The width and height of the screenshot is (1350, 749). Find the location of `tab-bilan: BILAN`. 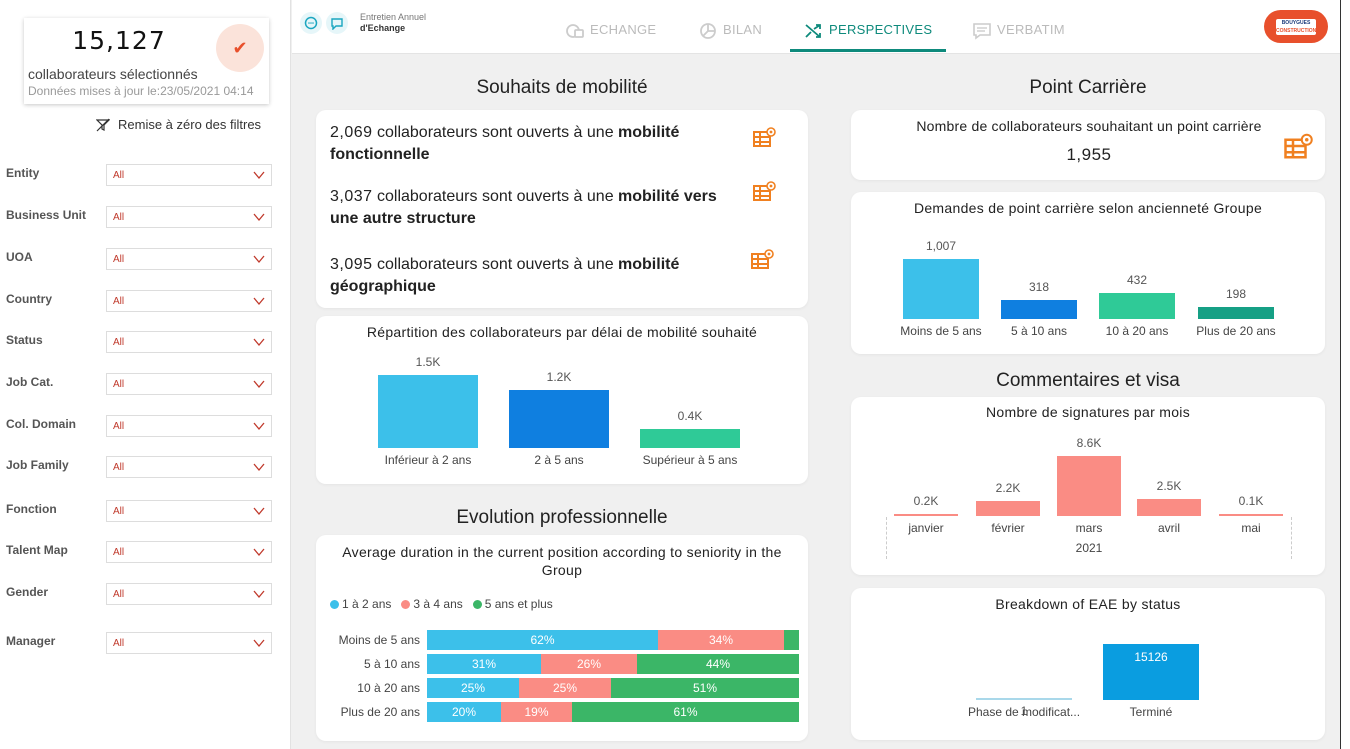

tab-bilan: BILAN is located at coordinates (730, 37).